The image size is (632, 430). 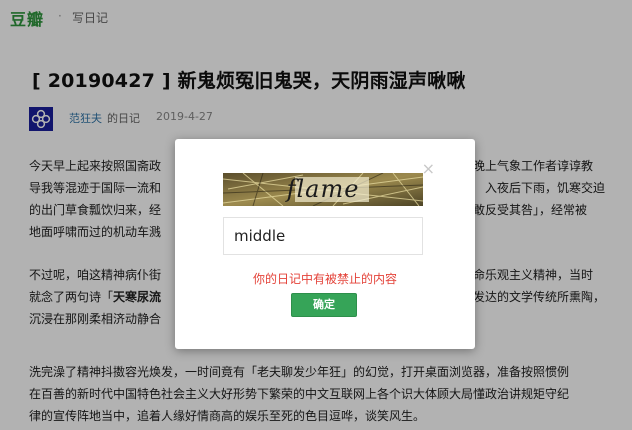 What do you see at coordinates (324, 279) in the screenshot?
I see `error-message: 你的日记中有被禁止的内容` at bounding box center [324, 279].